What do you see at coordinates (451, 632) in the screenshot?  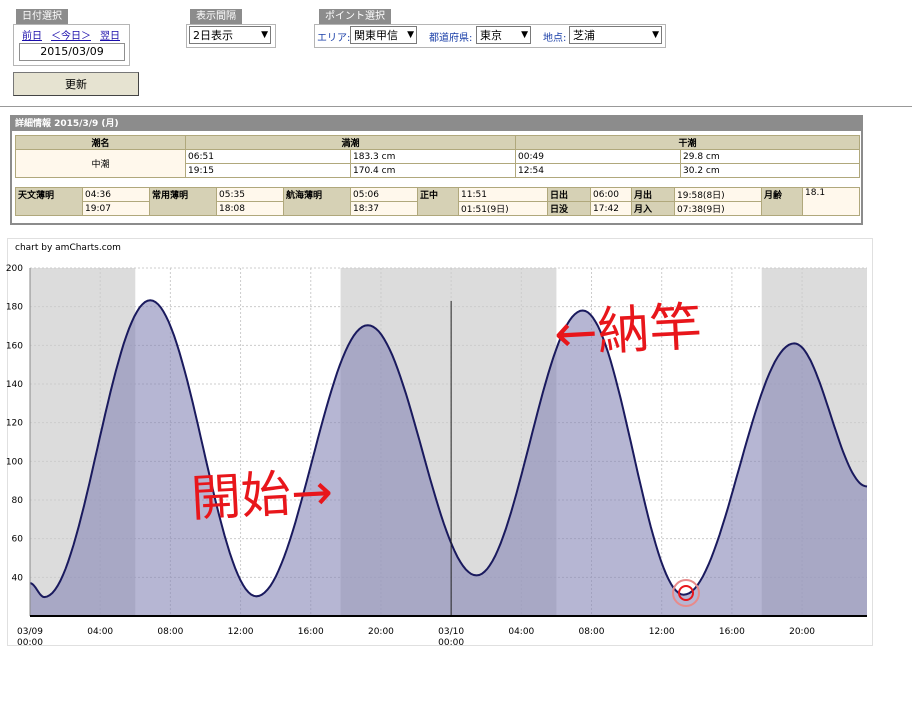 I see `x-tick-label: 03/10` at bounding box center [451, 632].